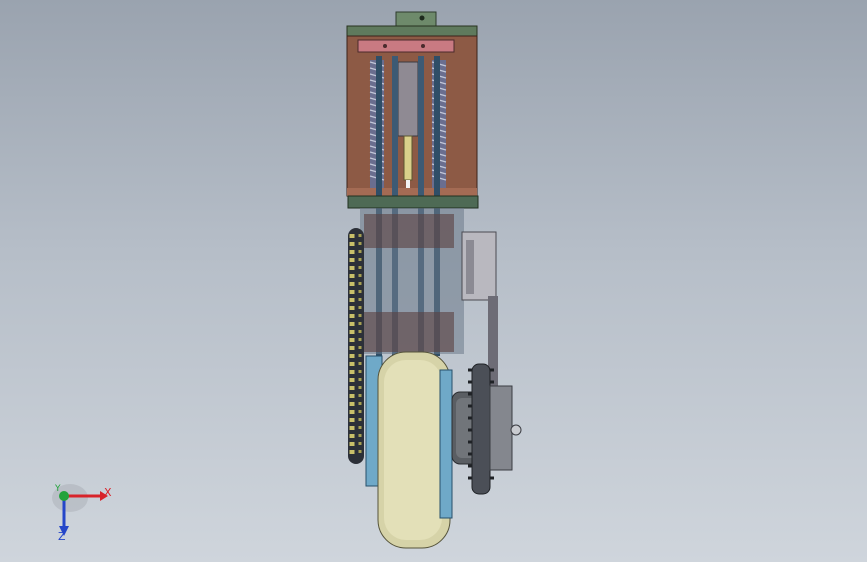  What do you see at coordinates (412, 116) in the screenshot?
I see `spring-housing` at bounding box center [412, 116].